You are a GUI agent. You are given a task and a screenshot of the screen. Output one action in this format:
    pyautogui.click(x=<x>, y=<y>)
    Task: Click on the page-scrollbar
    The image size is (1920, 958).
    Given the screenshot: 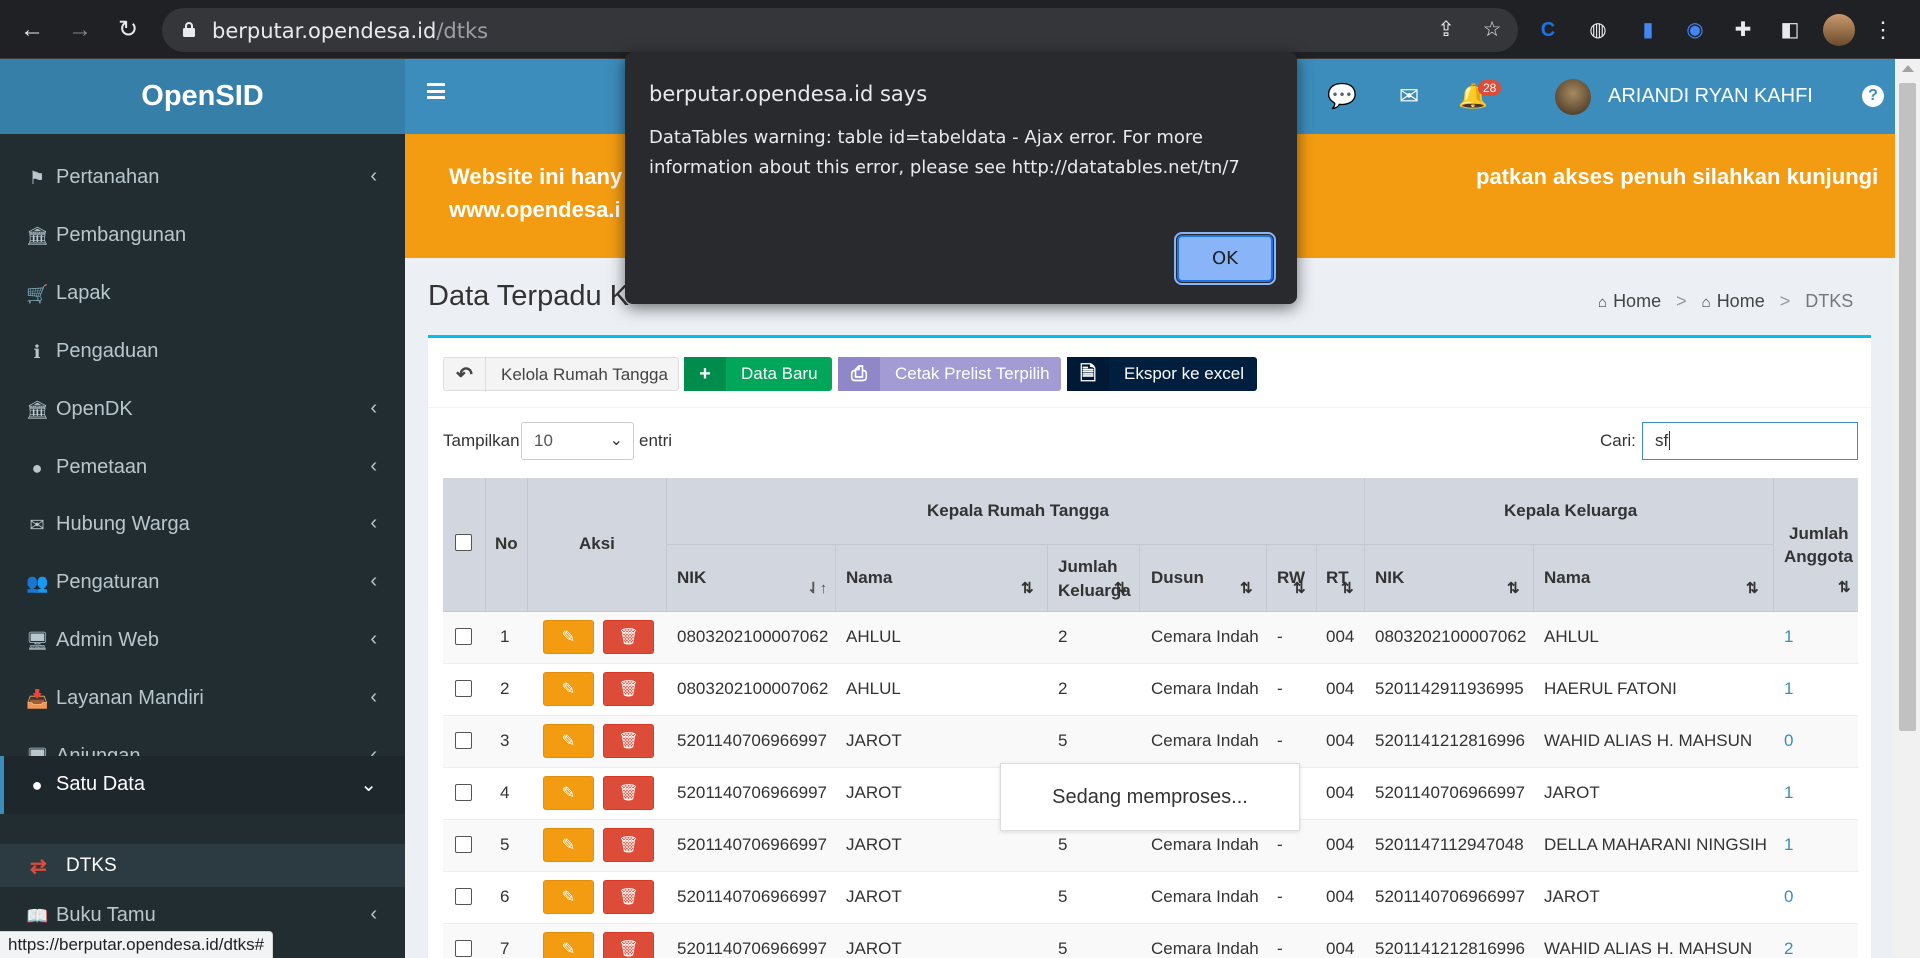 What is the action you would take?
    pyautogui.click(x=1907, y=508)
    